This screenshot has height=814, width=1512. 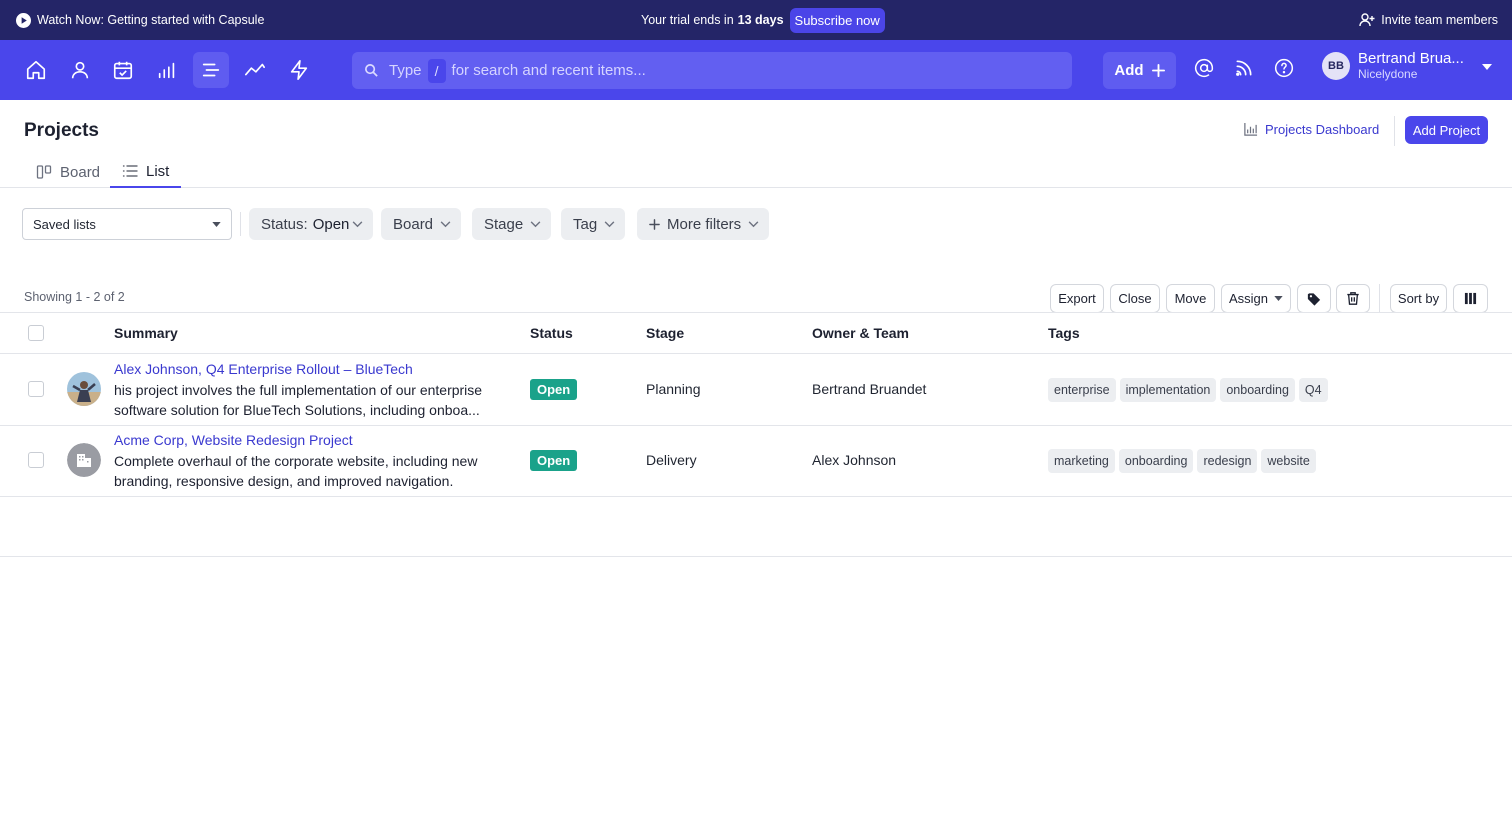 I want to click on tab-list: List, so click(x=146, y=172).